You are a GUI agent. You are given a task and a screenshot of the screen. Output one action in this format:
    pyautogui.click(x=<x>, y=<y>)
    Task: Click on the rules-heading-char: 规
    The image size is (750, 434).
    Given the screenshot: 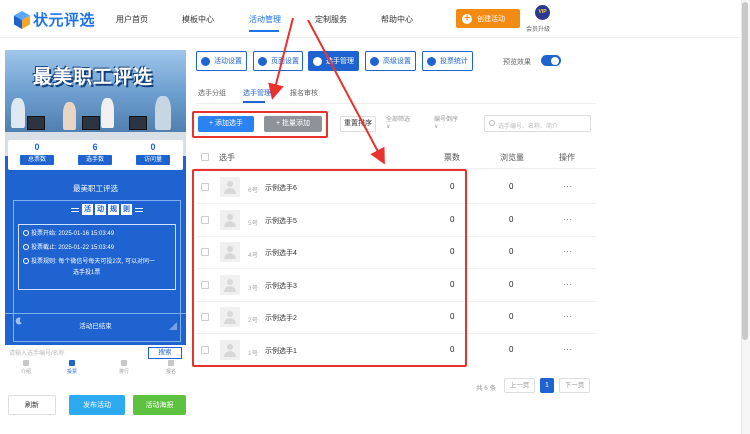 What is the action you would take?
    pyautogui.click(x=113, y=209)
    